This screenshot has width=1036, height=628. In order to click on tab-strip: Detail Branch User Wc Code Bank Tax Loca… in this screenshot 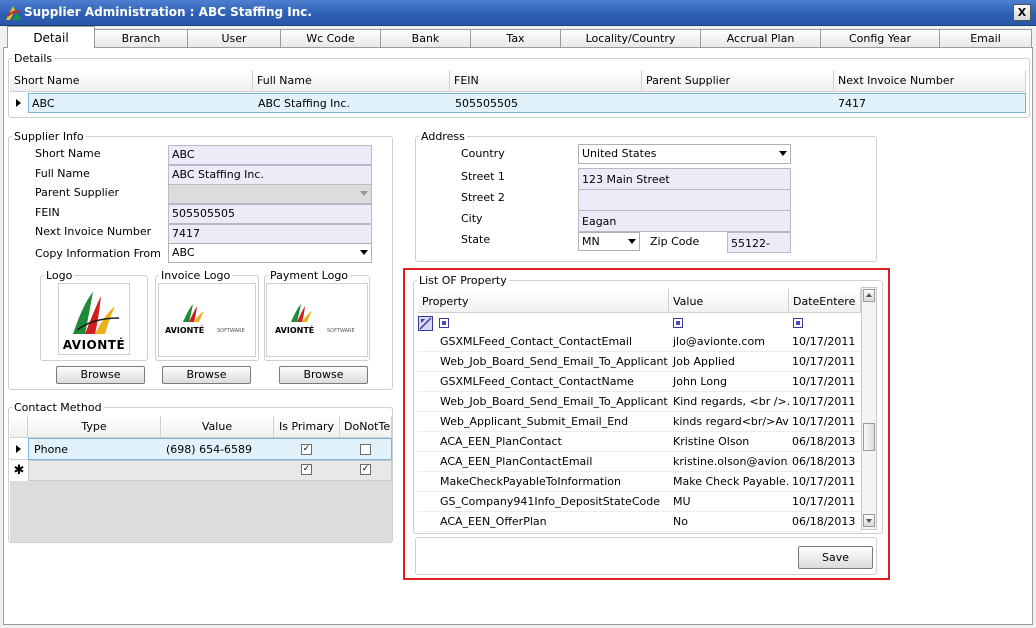, I will do `click(518, 37)`.